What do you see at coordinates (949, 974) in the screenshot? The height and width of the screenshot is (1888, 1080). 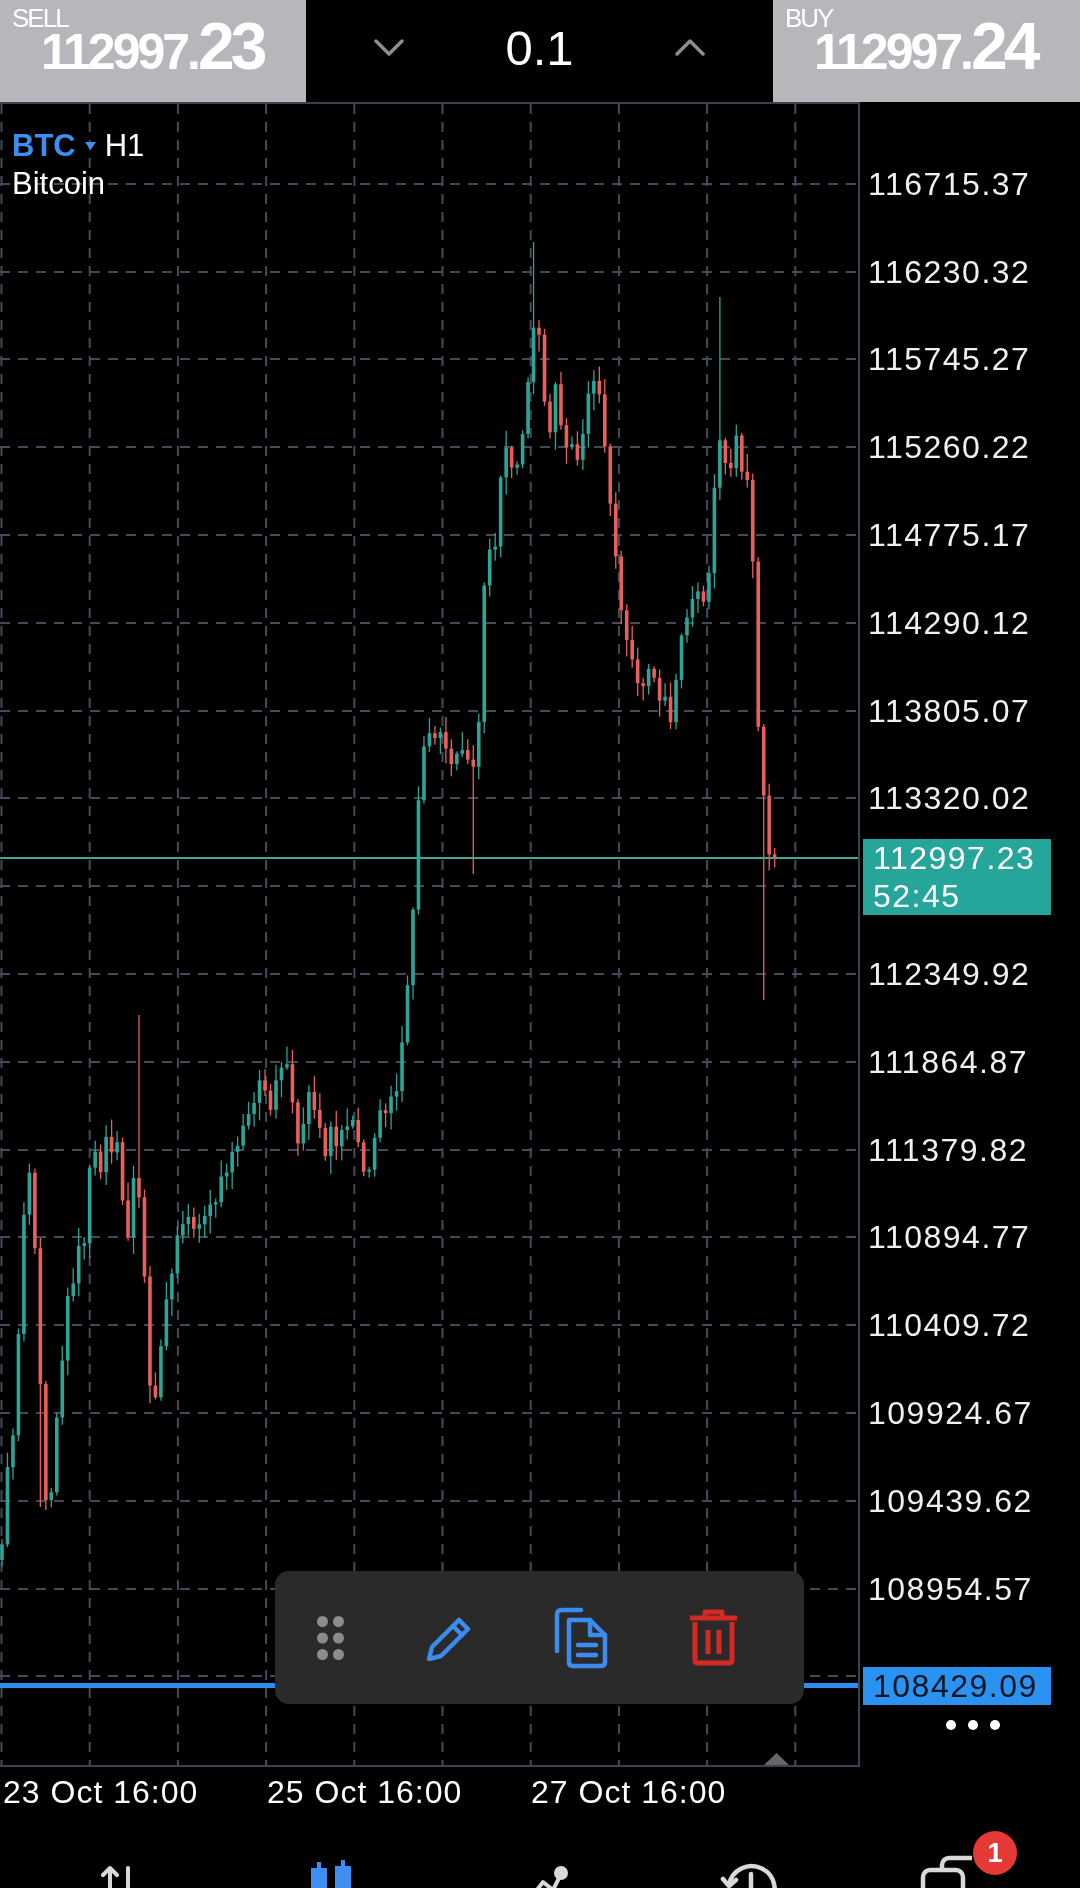 I see `price-label: 112349.92` at bounding box center [949, 974].